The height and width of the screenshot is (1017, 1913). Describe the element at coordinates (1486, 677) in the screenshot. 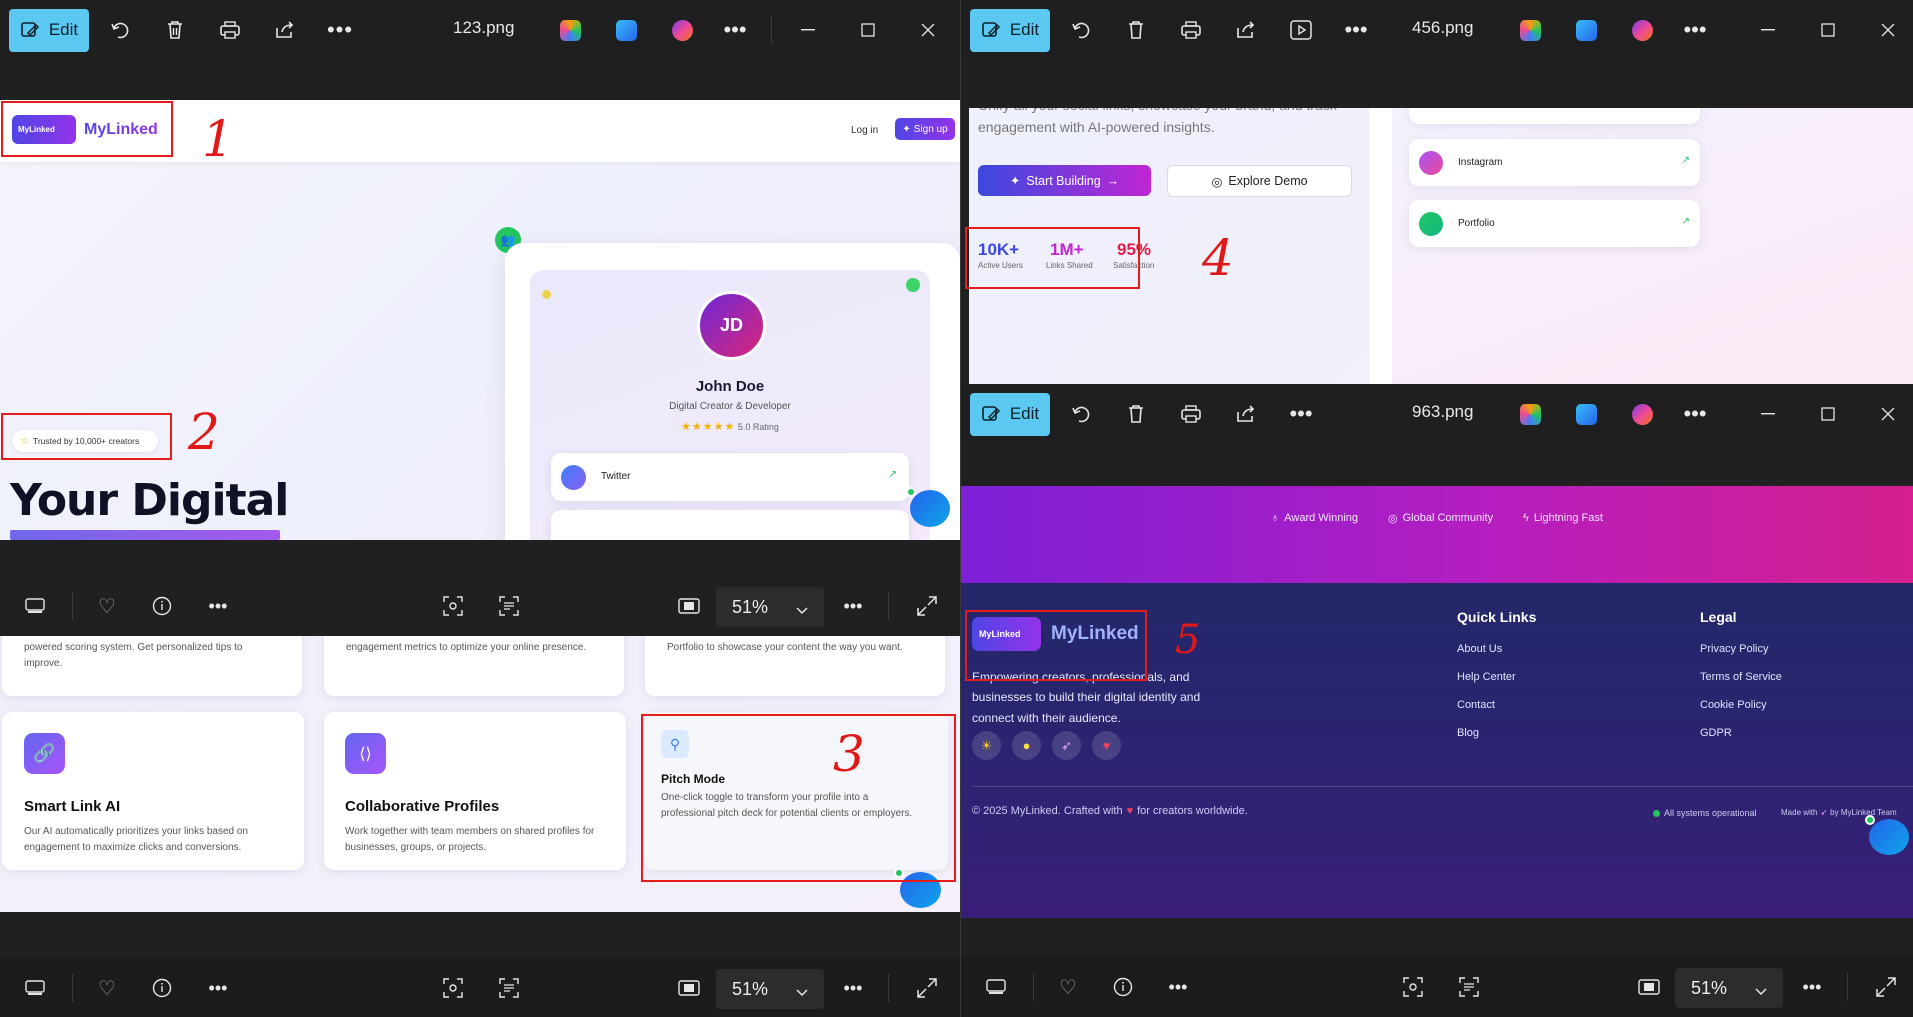

I see `quick-link-help: Help Center` at that location.